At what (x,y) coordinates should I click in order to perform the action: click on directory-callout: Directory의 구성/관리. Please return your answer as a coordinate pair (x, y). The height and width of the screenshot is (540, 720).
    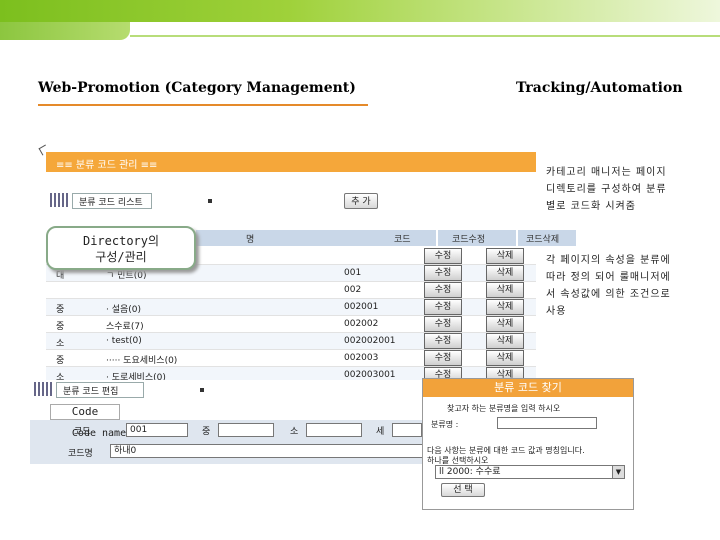
    Looking at the image, I should click on (121, 248).